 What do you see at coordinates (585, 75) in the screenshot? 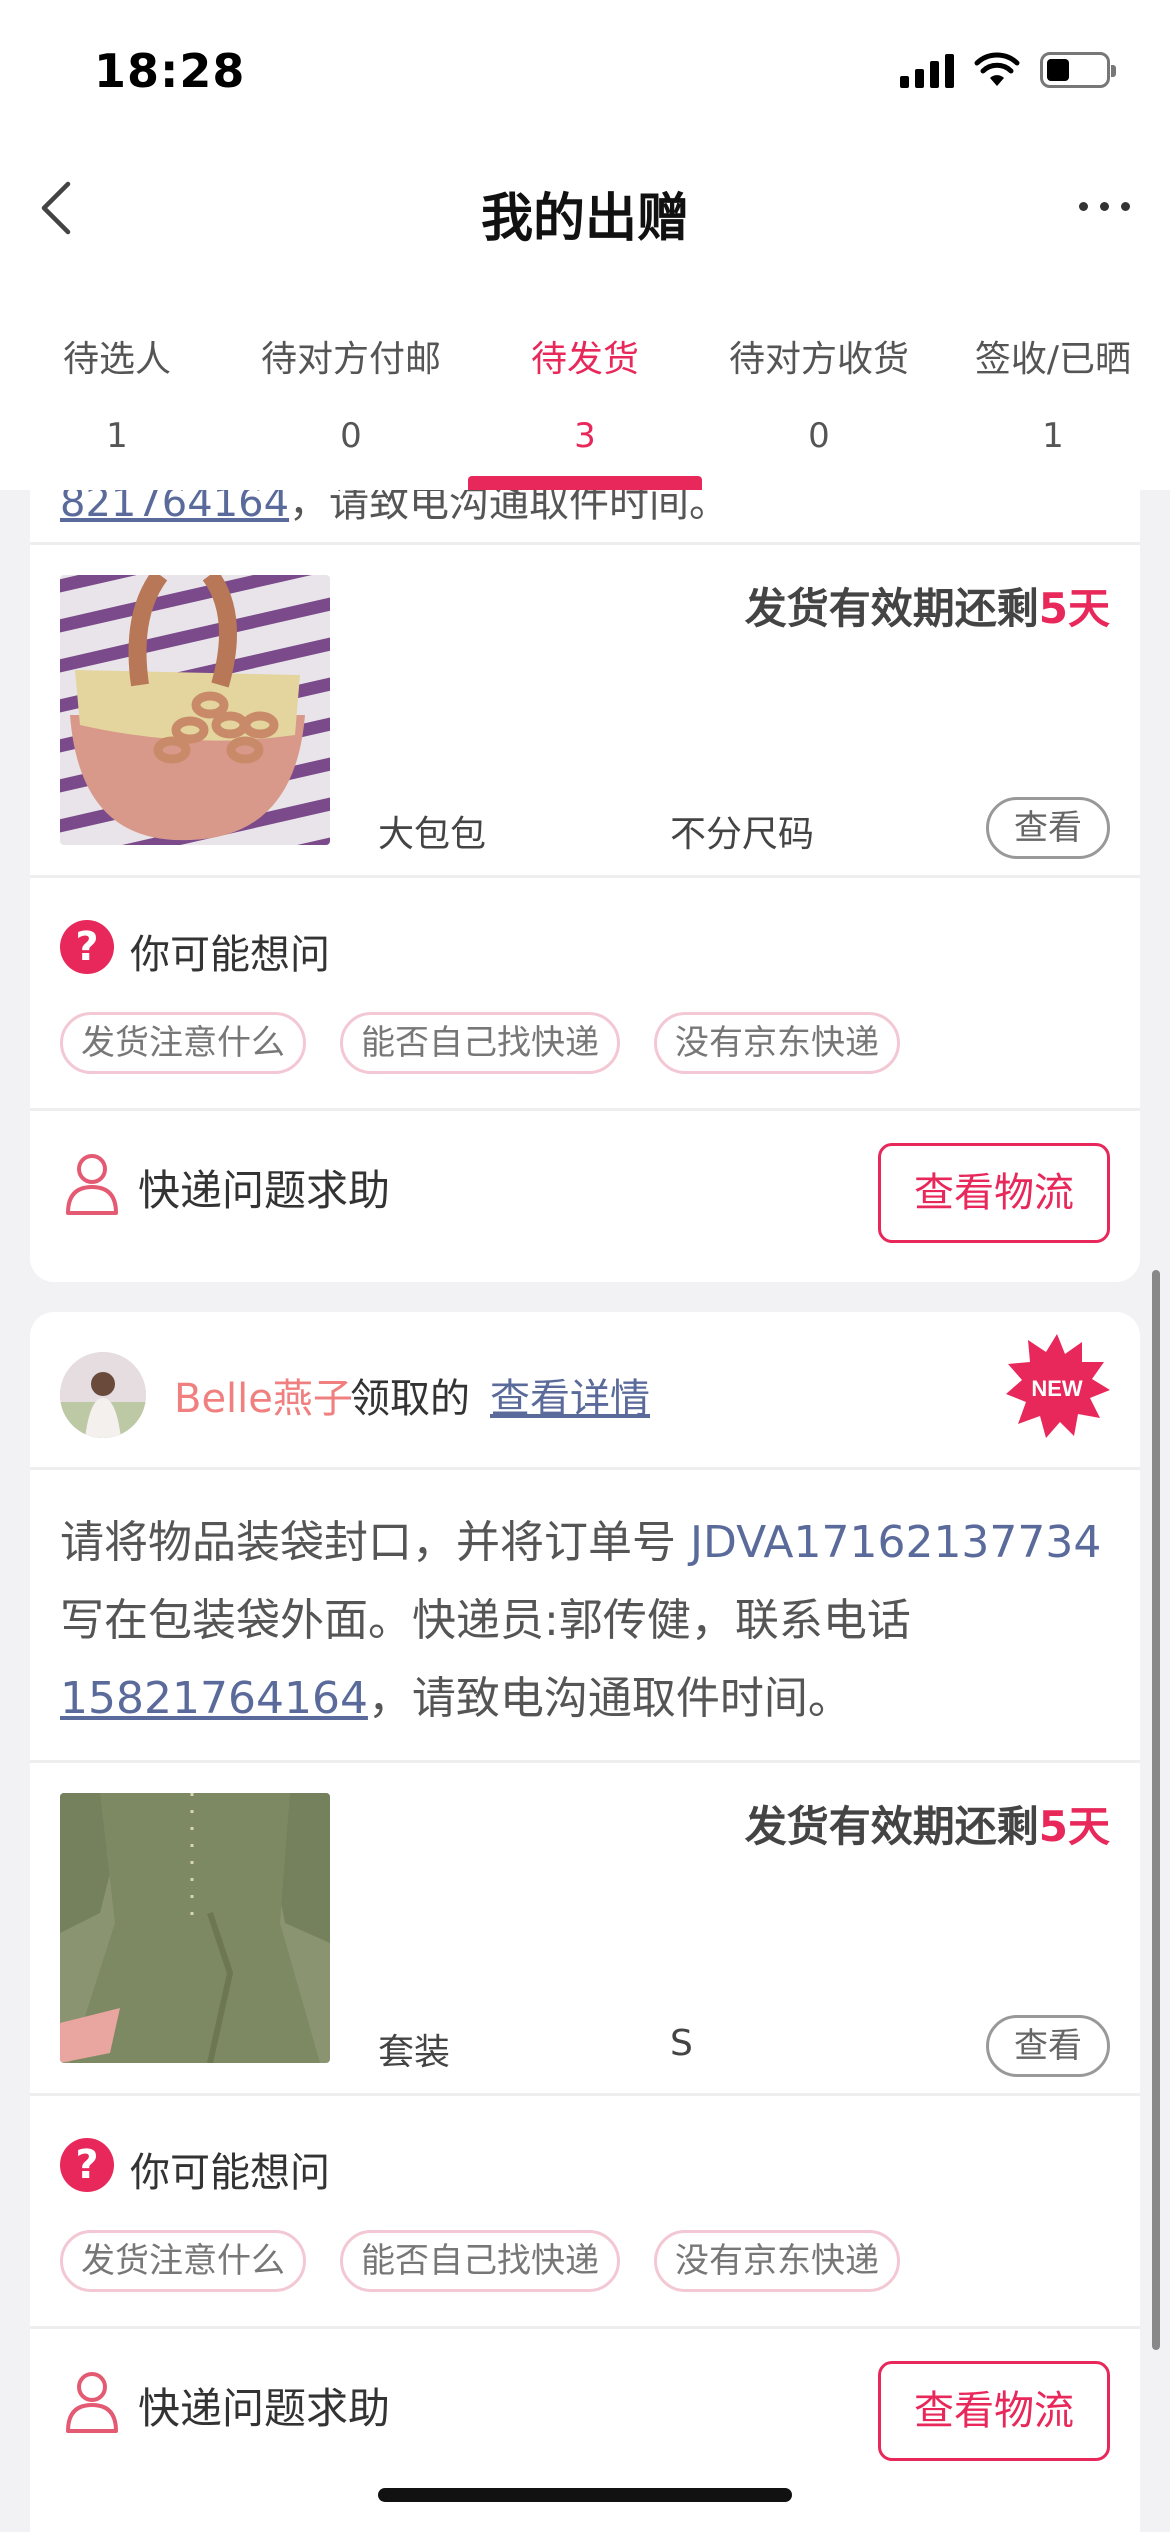
I see `status-bar: 18:28` at bounding box center [585, 75].